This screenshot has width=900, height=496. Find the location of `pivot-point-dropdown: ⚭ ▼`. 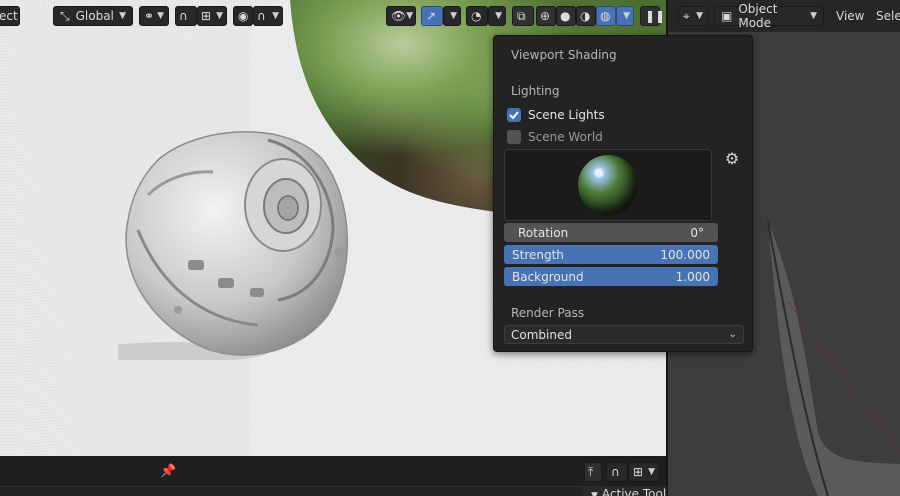

pivot-point-dropdown: ⚭ ▼ is located at coordinates (154, 16).